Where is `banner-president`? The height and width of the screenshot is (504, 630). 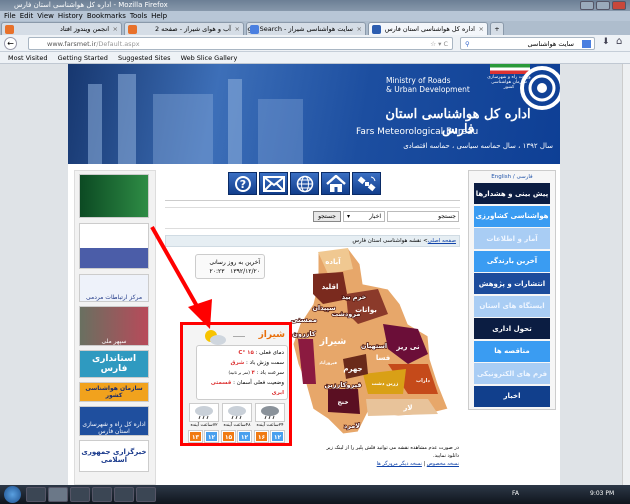 banner-president is located at coordinates (114, 246).